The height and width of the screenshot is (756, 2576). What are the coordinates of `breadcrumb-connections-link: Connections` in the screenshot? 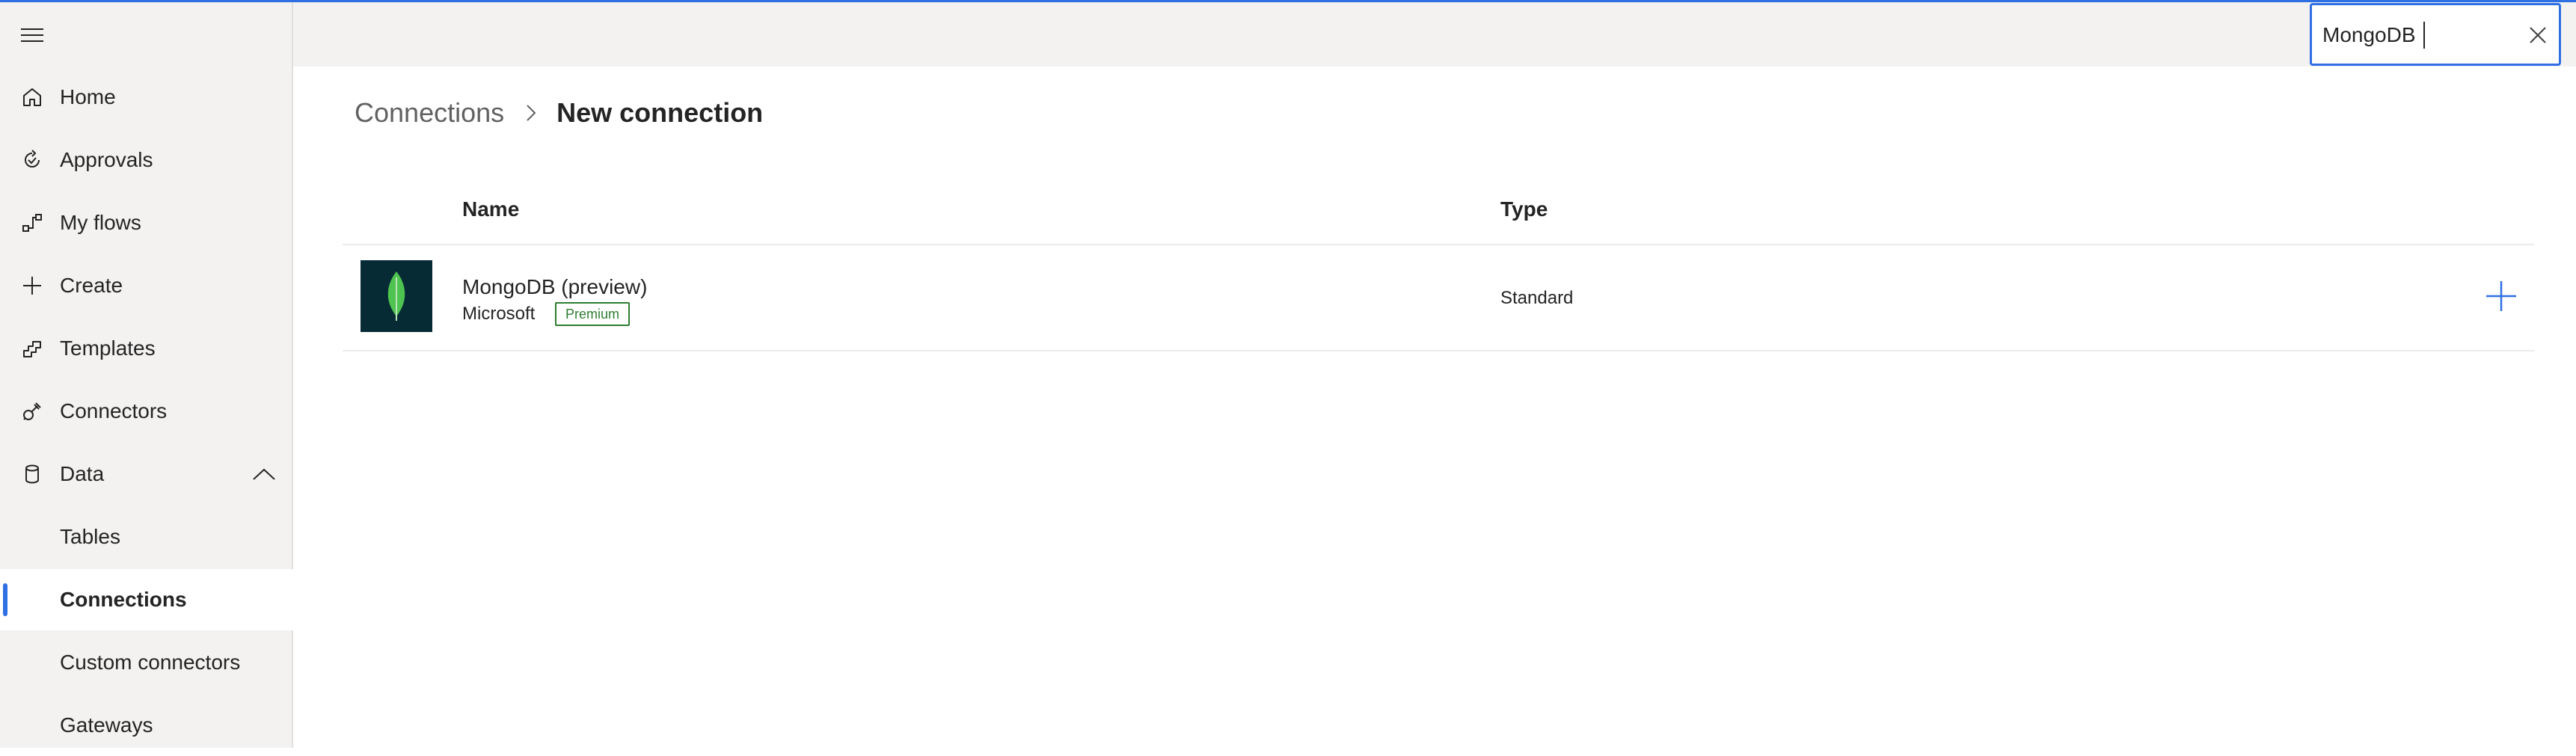 It's located at (429, 113).